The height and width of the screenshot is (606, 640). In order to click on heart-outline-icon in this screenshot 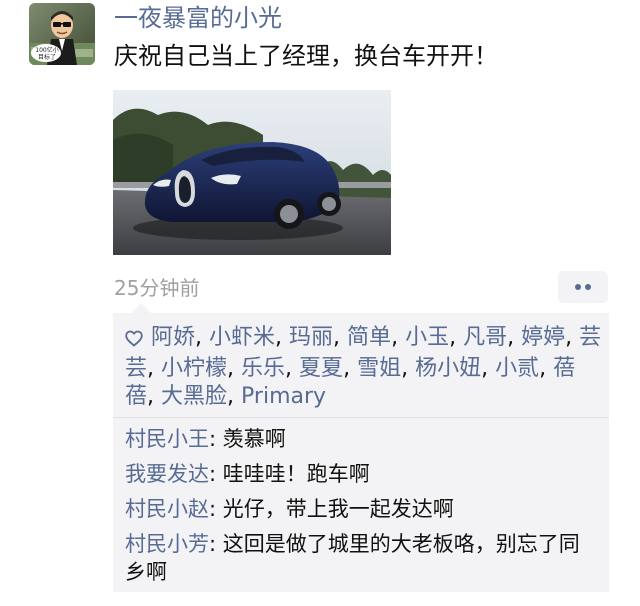, I will do `click(138, 341)`.